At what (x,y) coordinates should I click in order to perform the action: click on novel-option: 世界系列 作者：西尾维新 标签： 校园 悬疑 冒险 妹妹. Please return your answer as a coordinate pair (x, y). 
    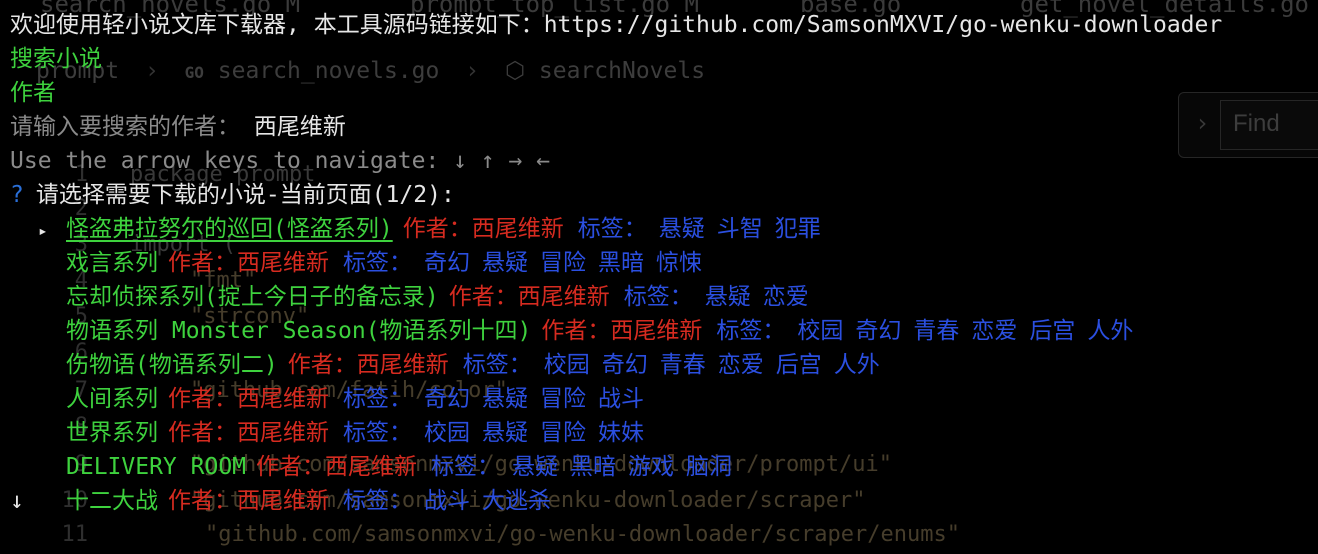
    Looking at the image, I should click on (355, 433).